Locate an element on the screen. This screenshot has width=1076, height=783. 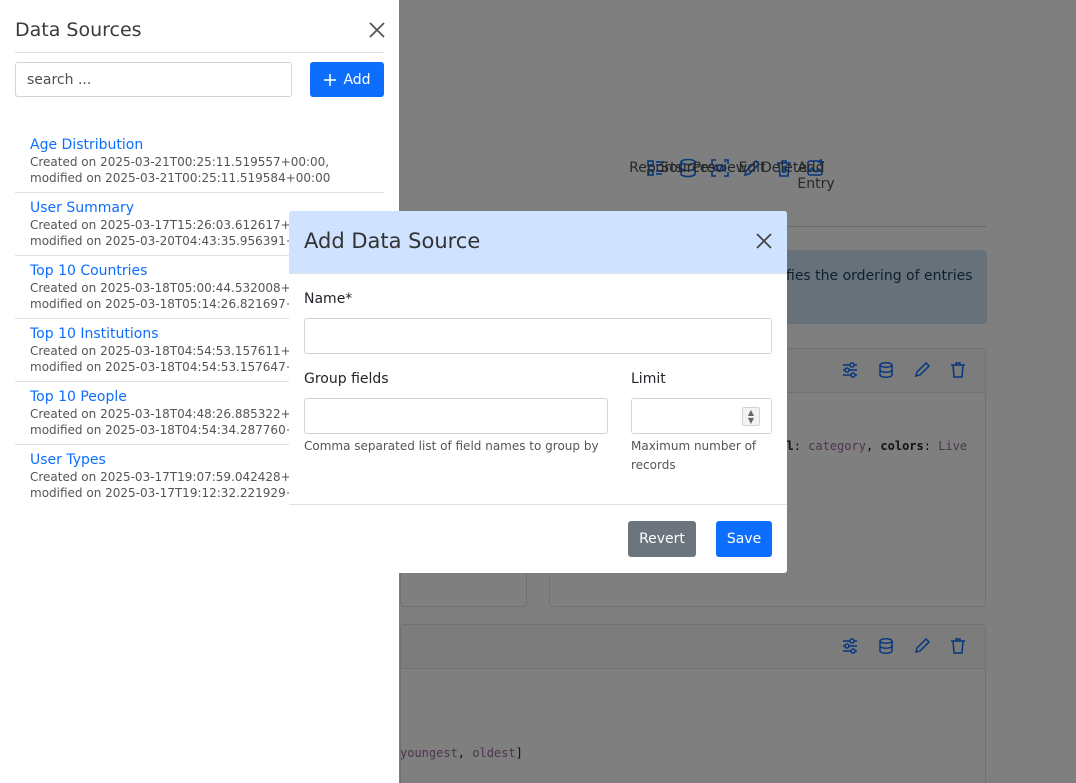
group-fields-label: Group fields is located at coordinates (346, 379).